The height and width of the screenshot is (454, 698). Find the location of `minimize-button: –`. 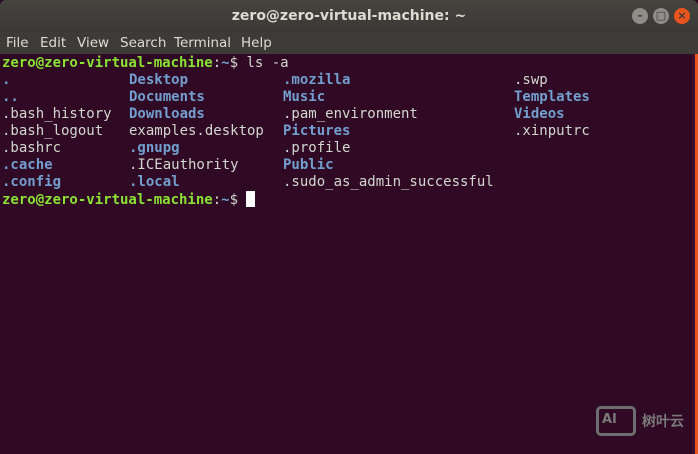

minimize-button: – is located at coordinates (640, 16).